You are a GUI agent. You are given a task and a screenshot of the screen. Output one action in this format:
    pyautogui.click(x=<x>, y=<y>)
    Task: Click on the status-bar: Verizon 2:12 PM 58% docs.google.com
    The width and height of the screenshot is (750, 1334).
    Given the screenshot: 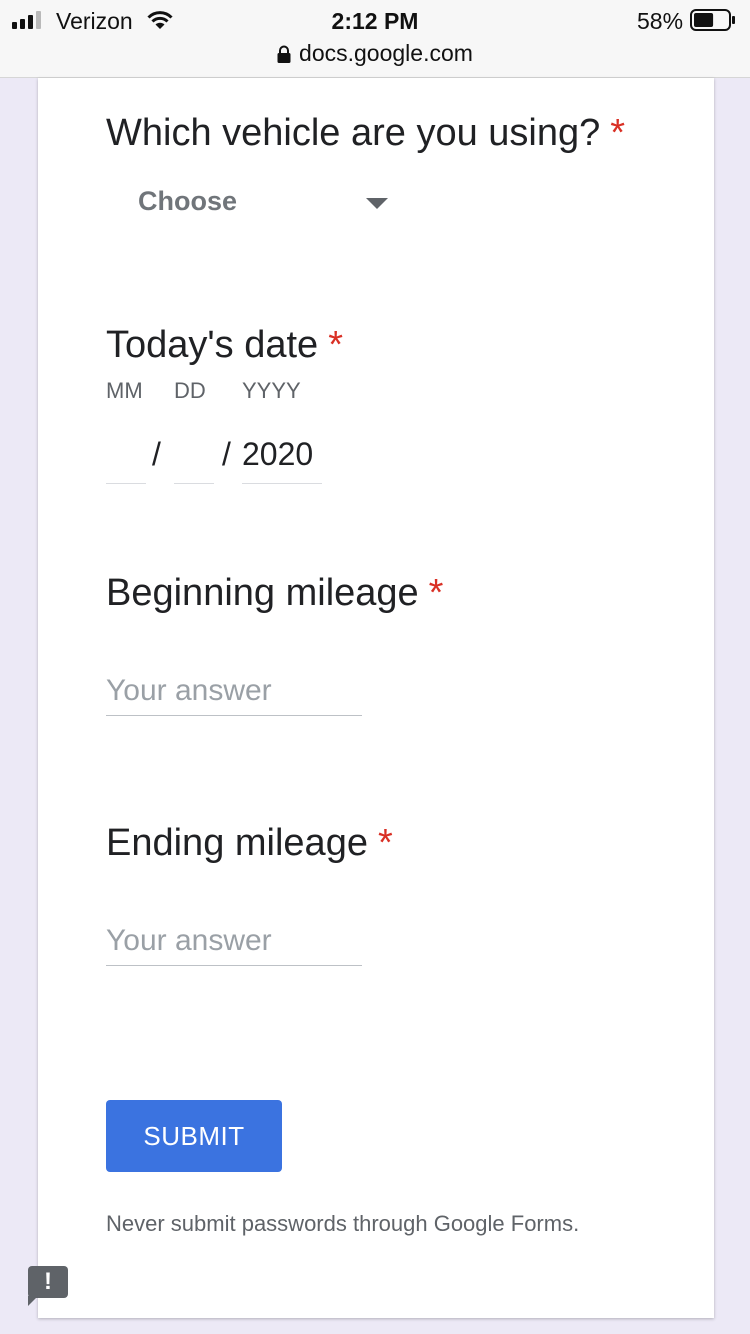 What is the action you would take?
    pyautogui.click(x=375, y=39)
    